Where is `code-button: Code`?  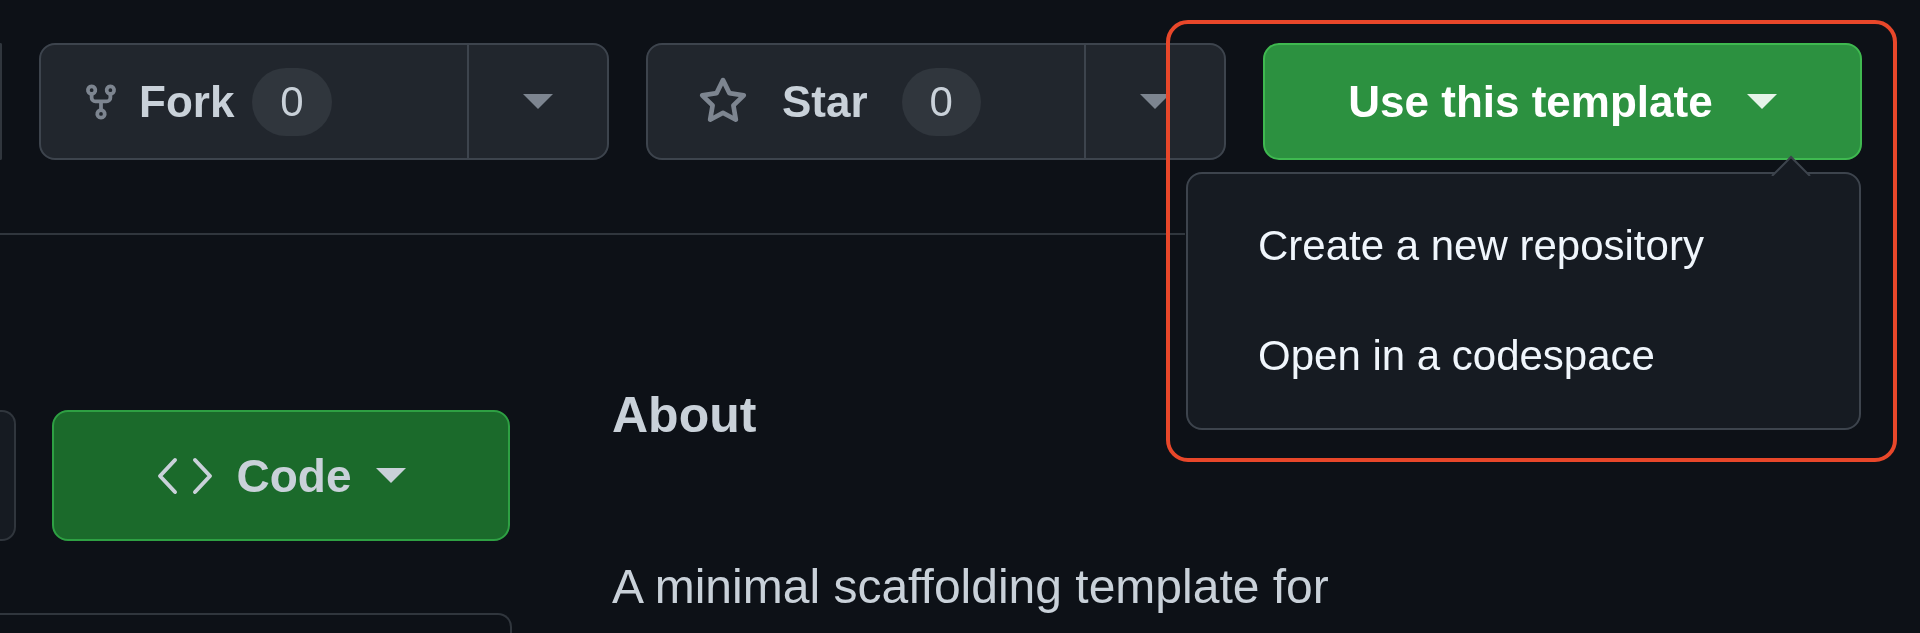
code-button: Code is located at coordinates (281, 475).